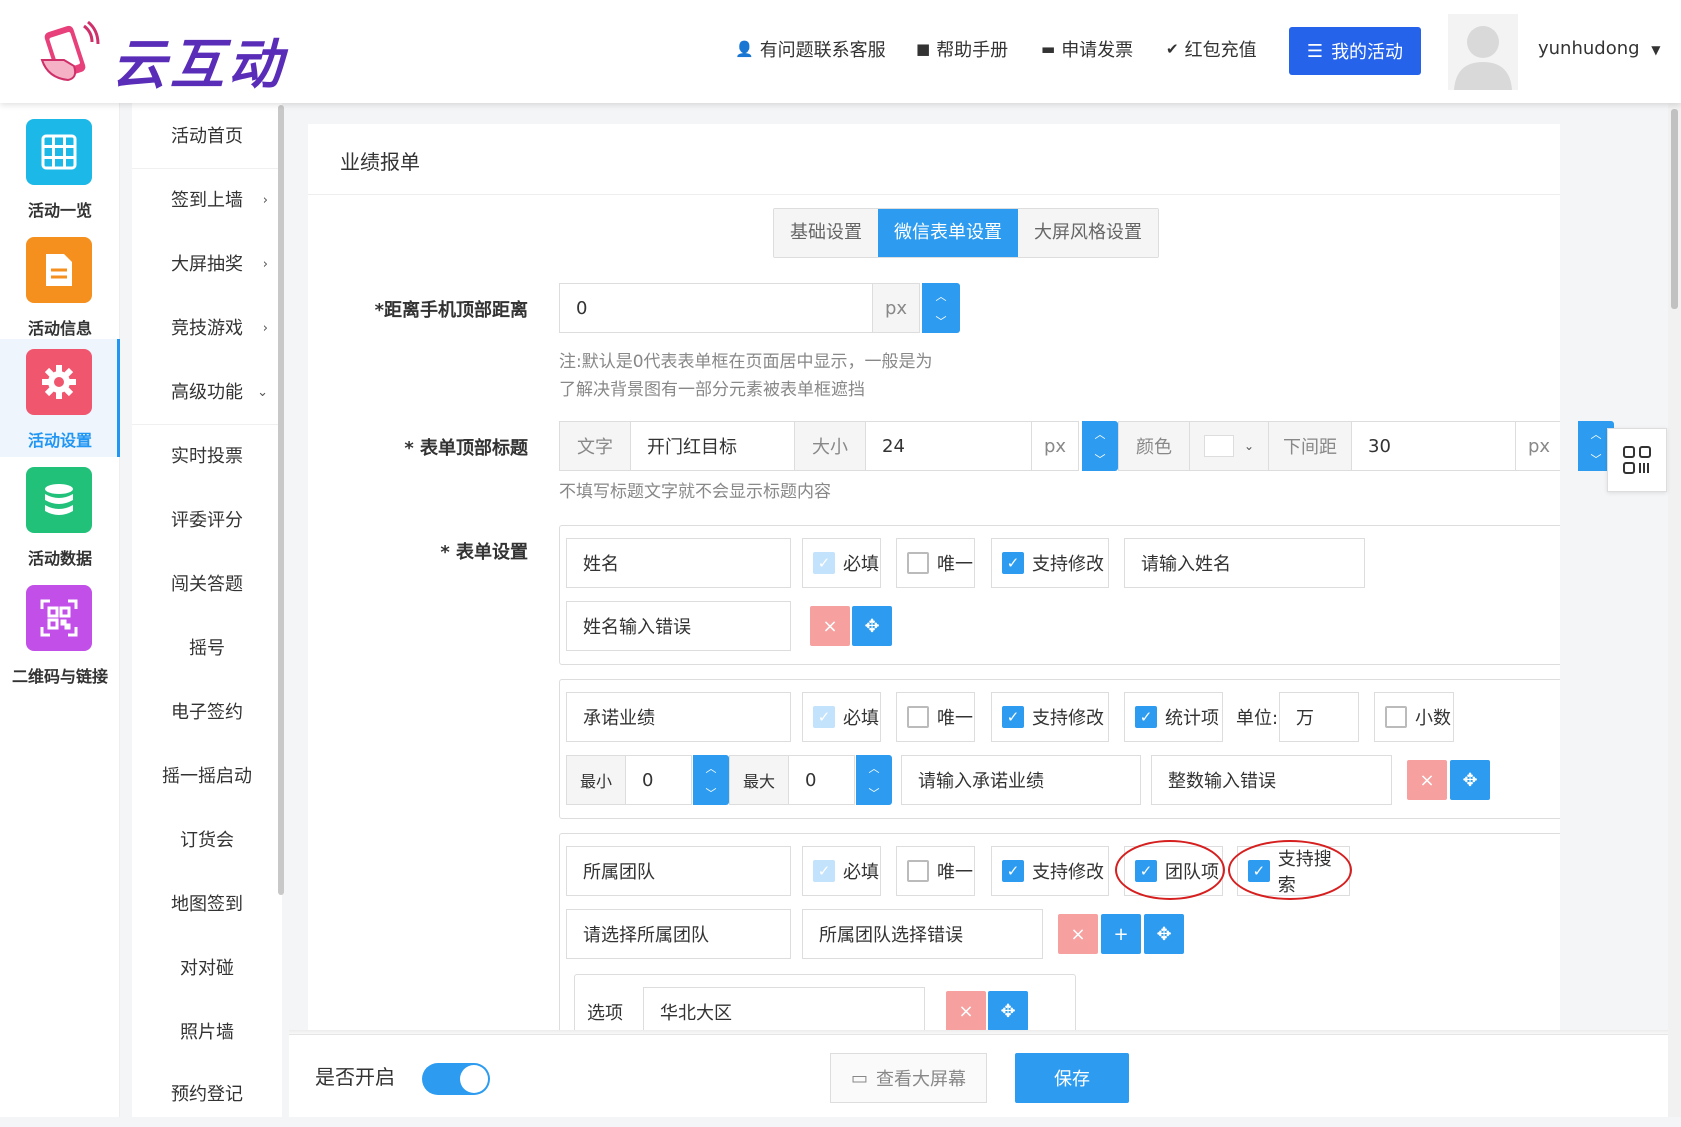  What do you see at coordinates (207, 1095) in the screenshot?
I see `submenu-item-reservation: 预约登记` at bounding box center [207, 1095].